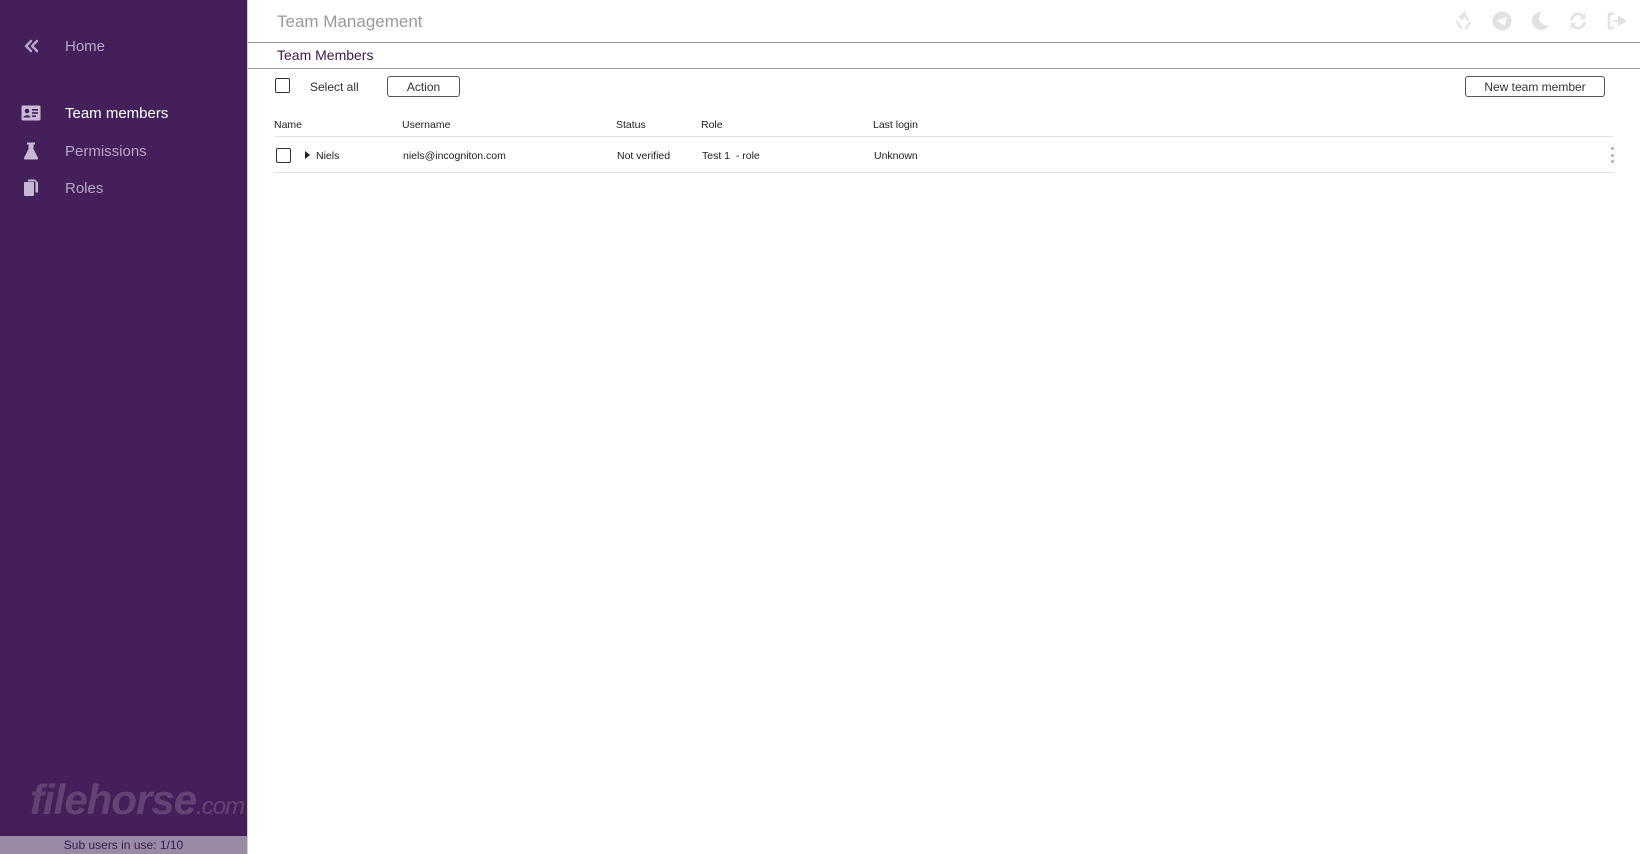 This screenshot has width=1640, height=854. I want to click on section-header: Team Members, so click(944, 56).